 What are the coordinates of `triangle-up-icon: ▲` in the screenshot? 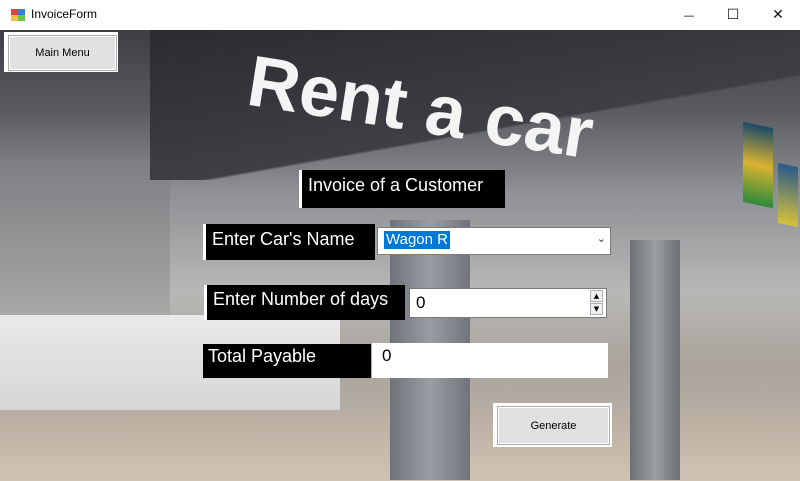 It's located at (596, 296).